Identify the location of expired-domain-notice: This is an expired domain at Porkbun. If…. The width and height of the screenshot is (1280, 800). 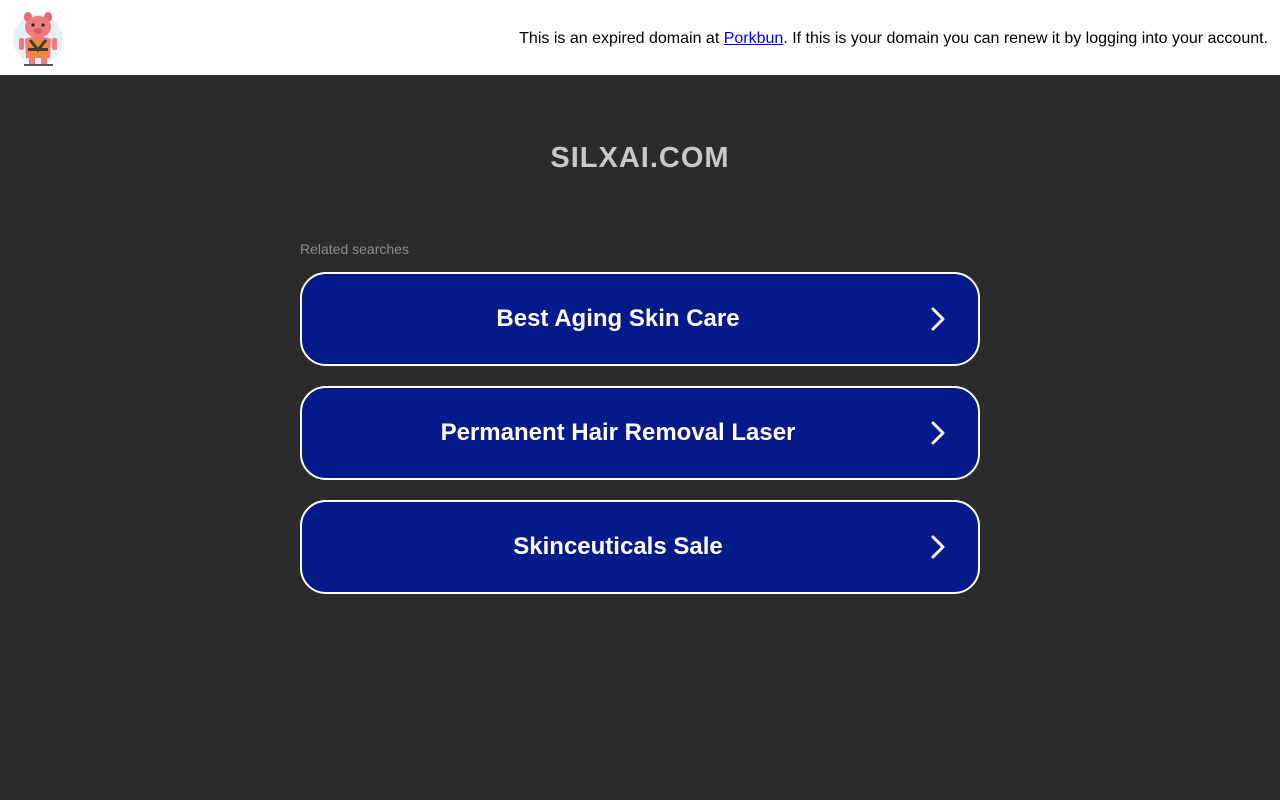
(893, 39).